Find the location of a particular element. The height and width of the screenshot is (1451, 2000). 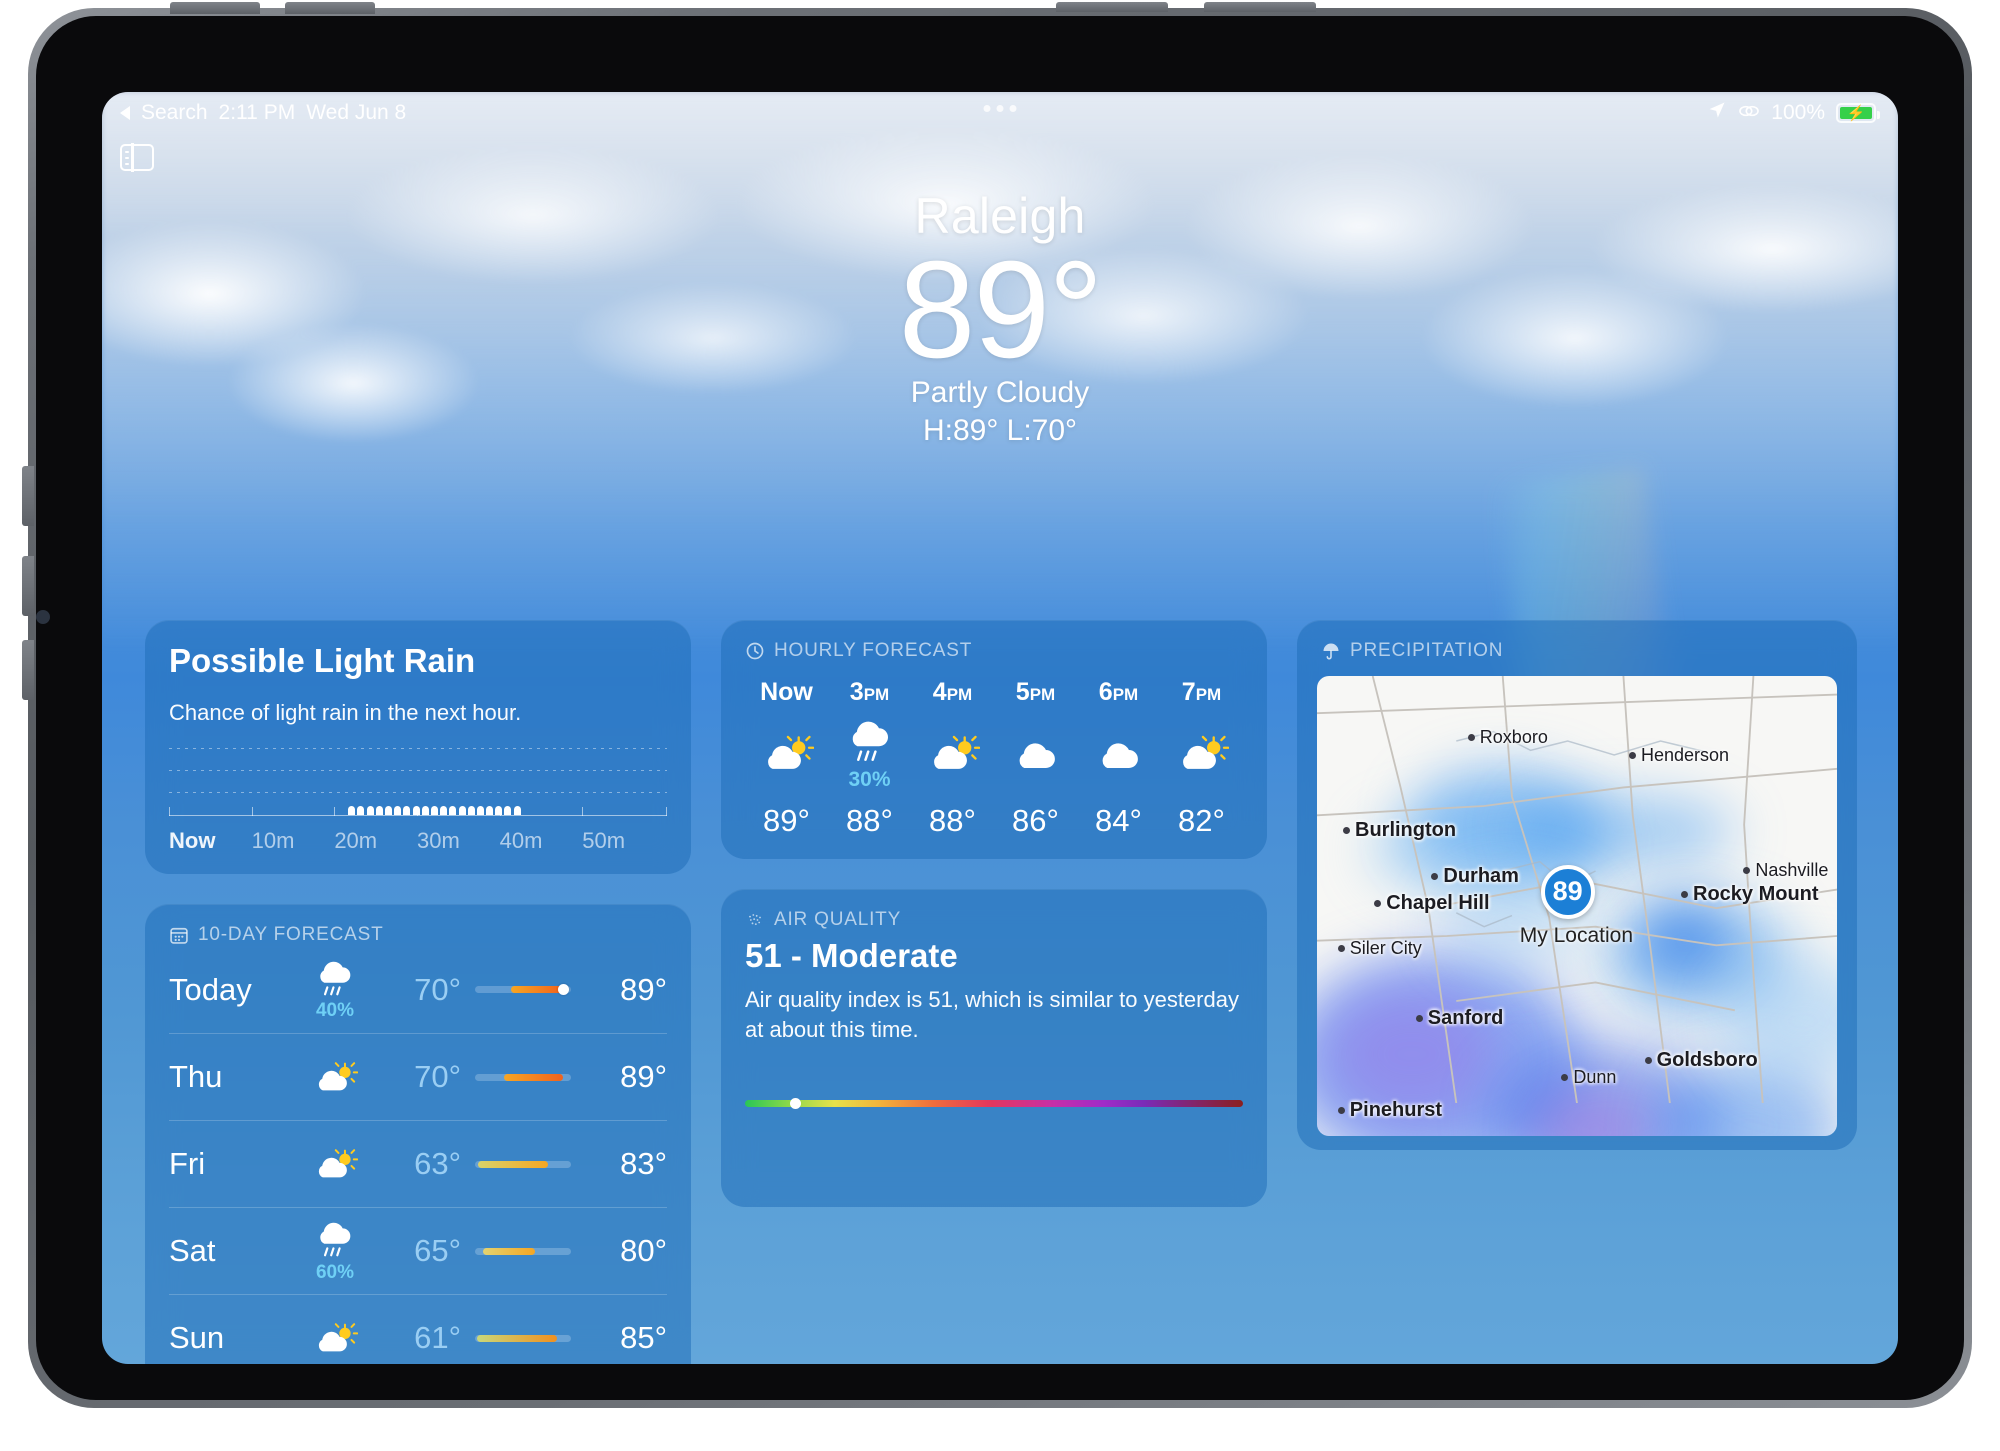

link-icon is located at coordinates (1749, 113).